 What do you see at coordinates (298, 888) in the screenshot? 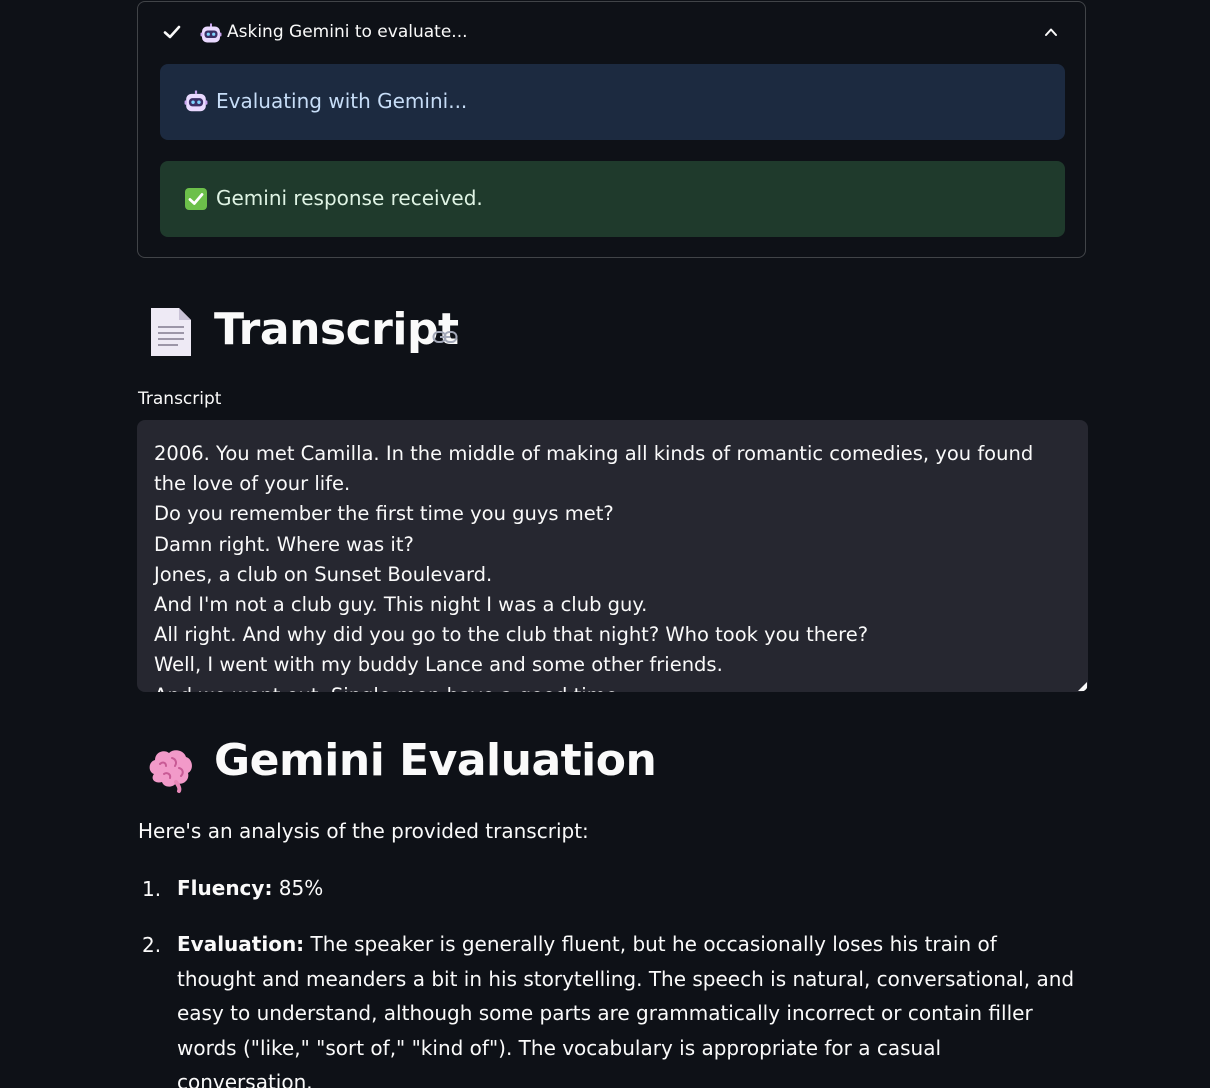
I see `list-item-value: 85%` at bounding box center [298, 888].